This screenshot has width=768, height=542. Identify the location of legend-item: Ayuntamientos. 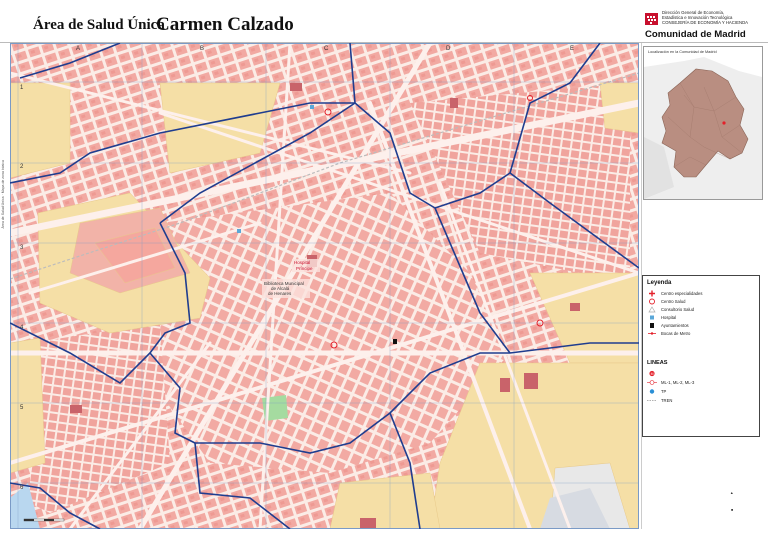
(668, 325).